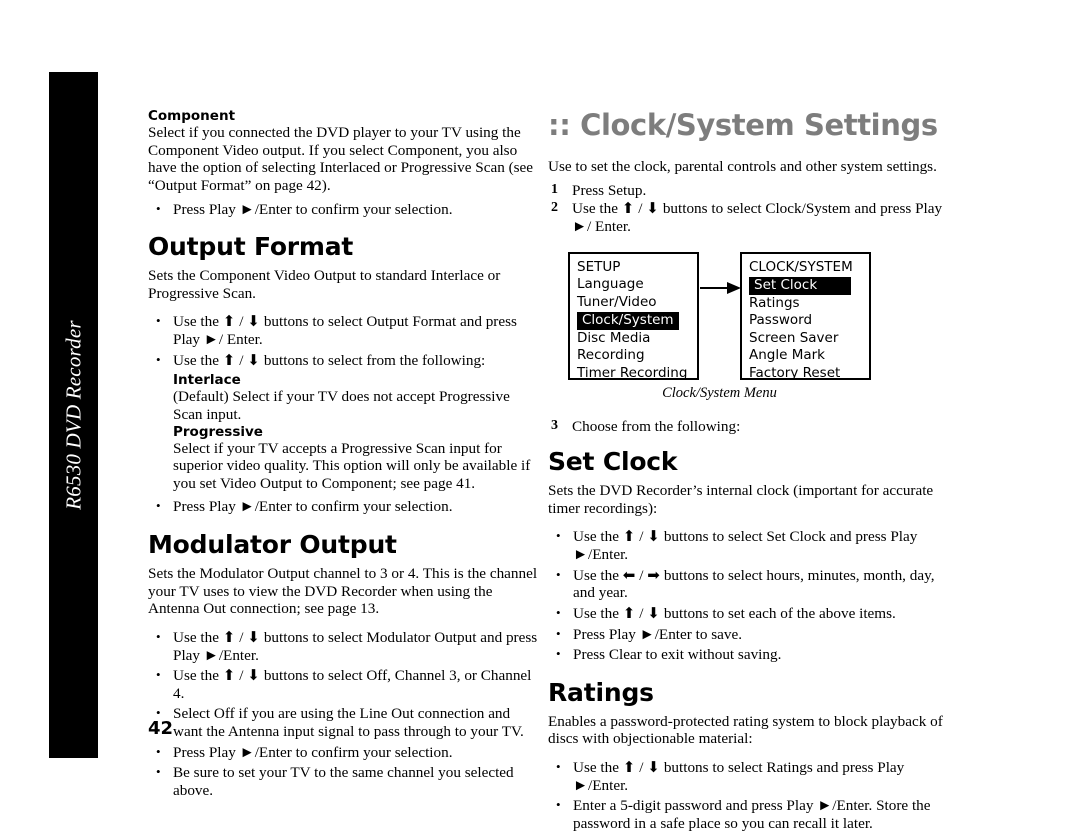 This screenshot has height=836, width=1080. Describe the element at coordinates (805, 339) in the screenshot. I see `menu-item-screen-saver: Screen Saver` at that location.